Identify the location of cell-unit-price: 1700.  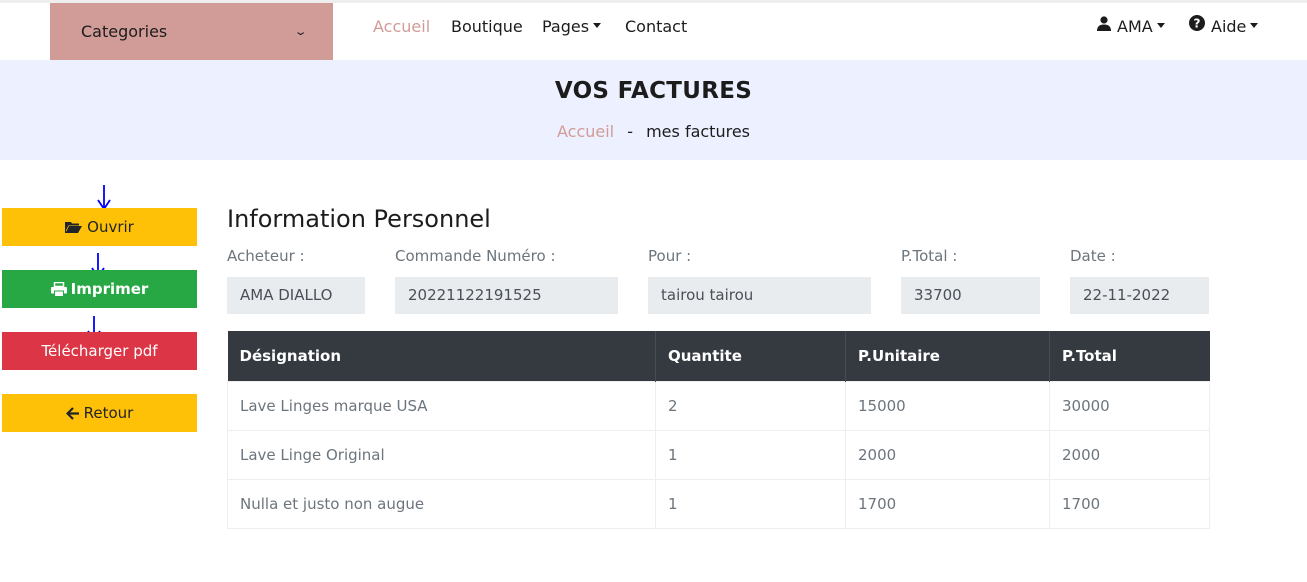
(947, 503).